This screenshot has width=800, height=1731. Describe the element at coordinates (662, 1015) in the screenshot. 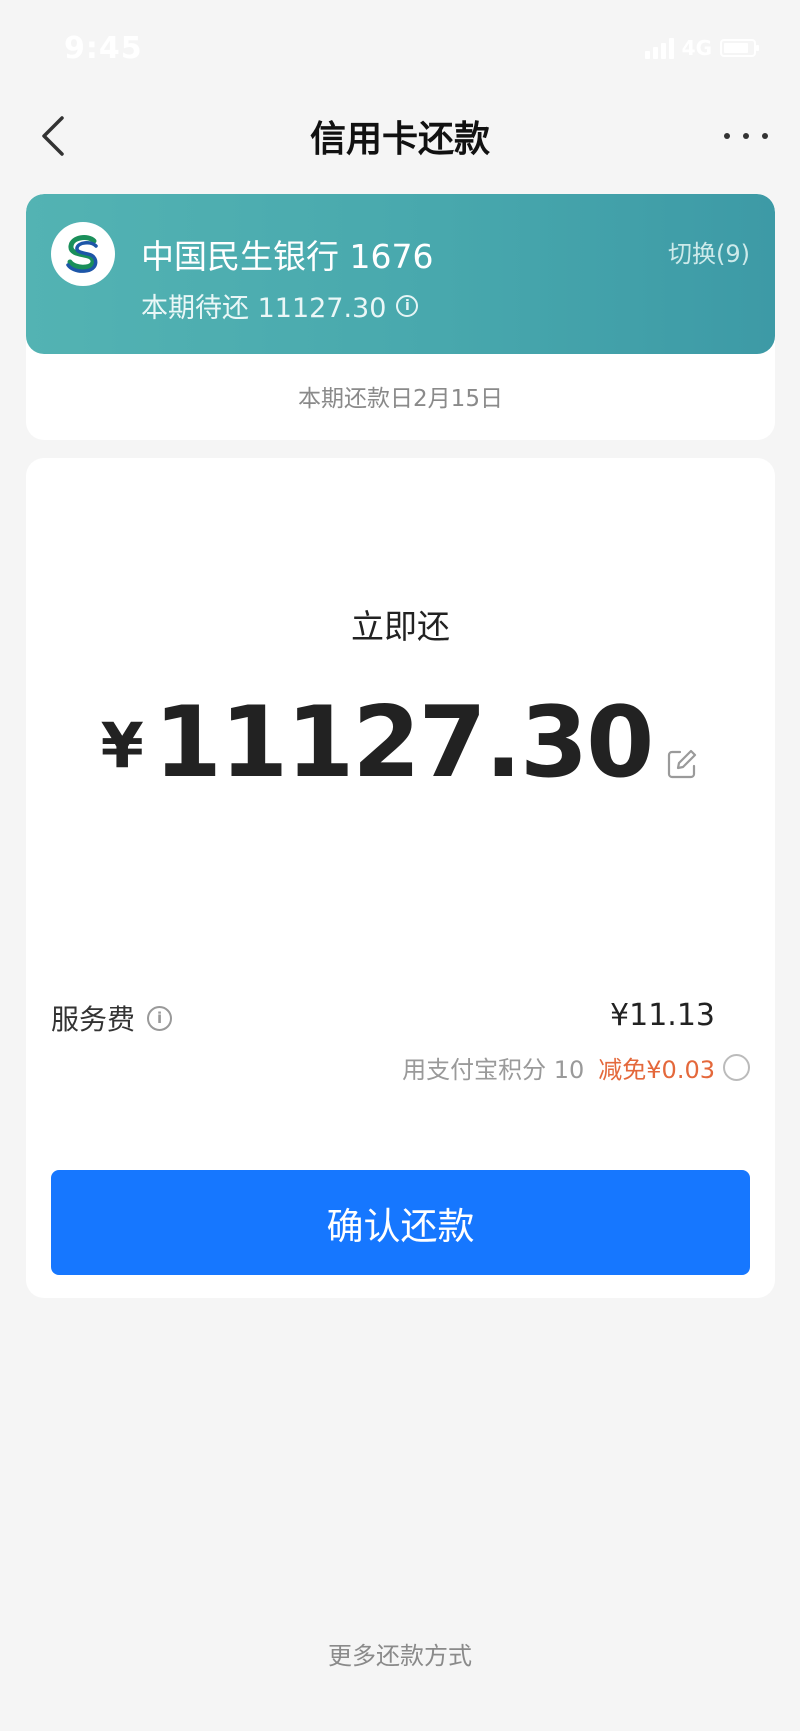

I see `service-fee-value: ¥11.13` at that location.